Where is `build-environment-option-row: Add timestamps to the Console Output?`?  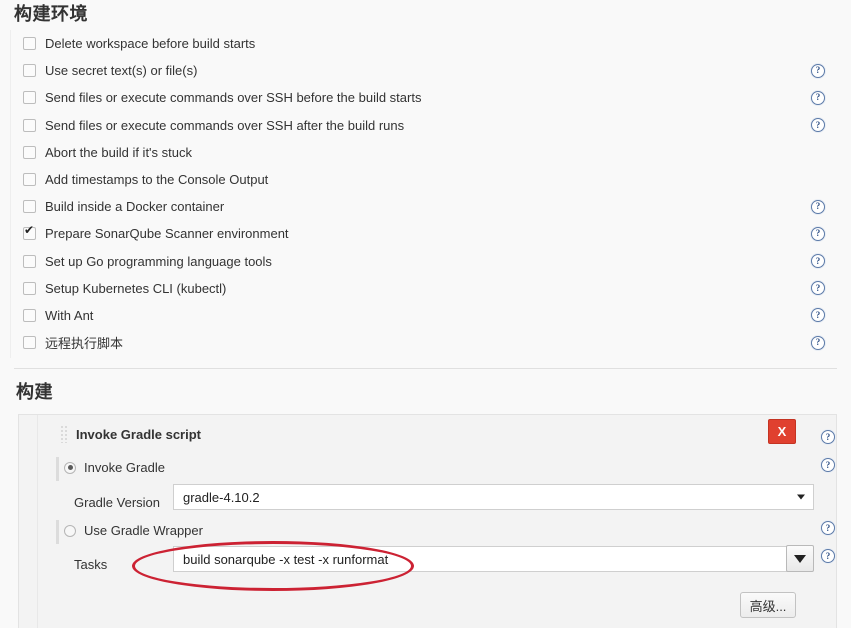
build-environment-option-row: Add timestamps to the Console Output? is located at coordinates (424, 179).